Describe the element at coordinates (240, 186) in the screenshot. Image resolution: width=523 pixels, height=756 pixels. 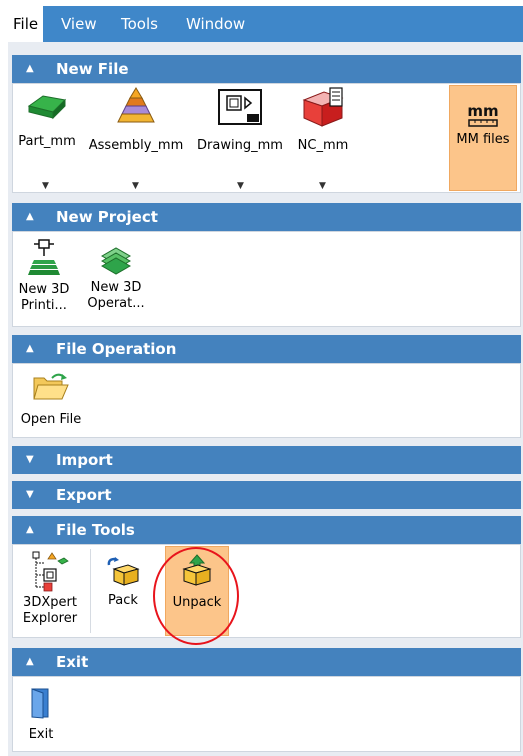
I see `drawing-mm-dropdown-icon: ▼` at that location.